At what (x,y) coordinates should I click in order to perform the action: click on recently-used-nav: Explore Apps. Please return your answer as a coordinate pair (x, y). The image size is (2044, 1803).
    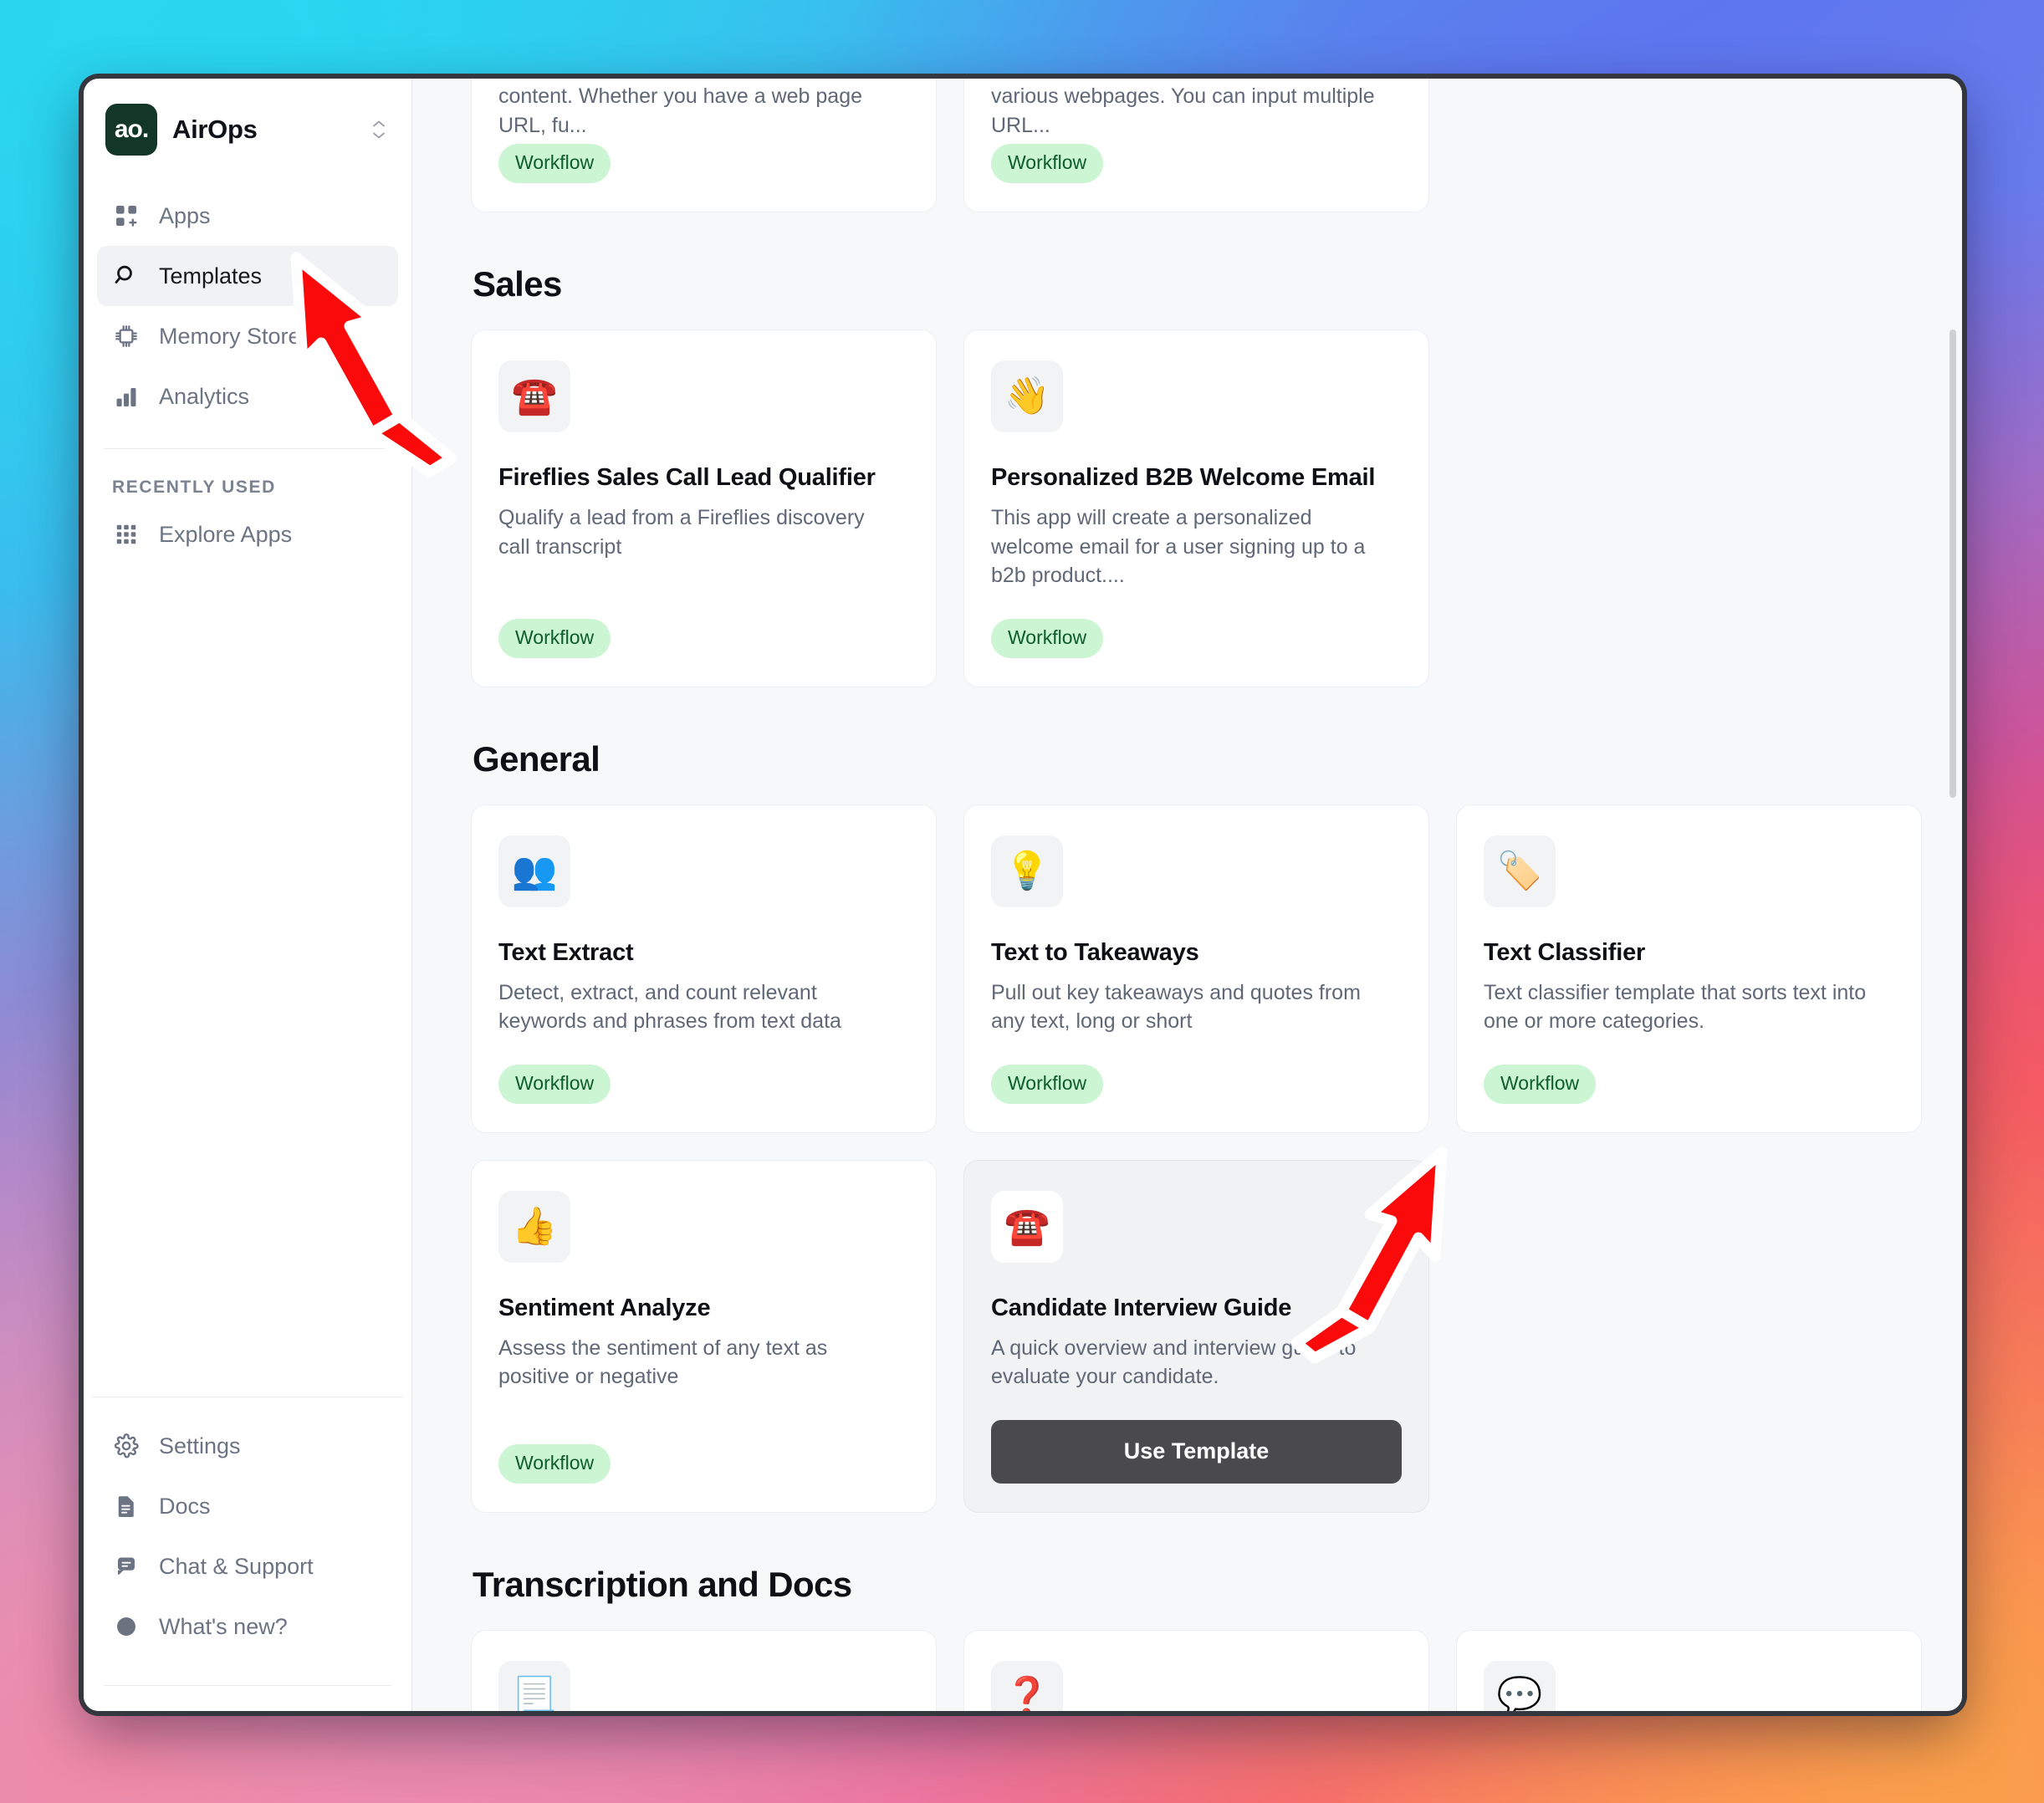
    Looking at the image, I should click on (247, 534).